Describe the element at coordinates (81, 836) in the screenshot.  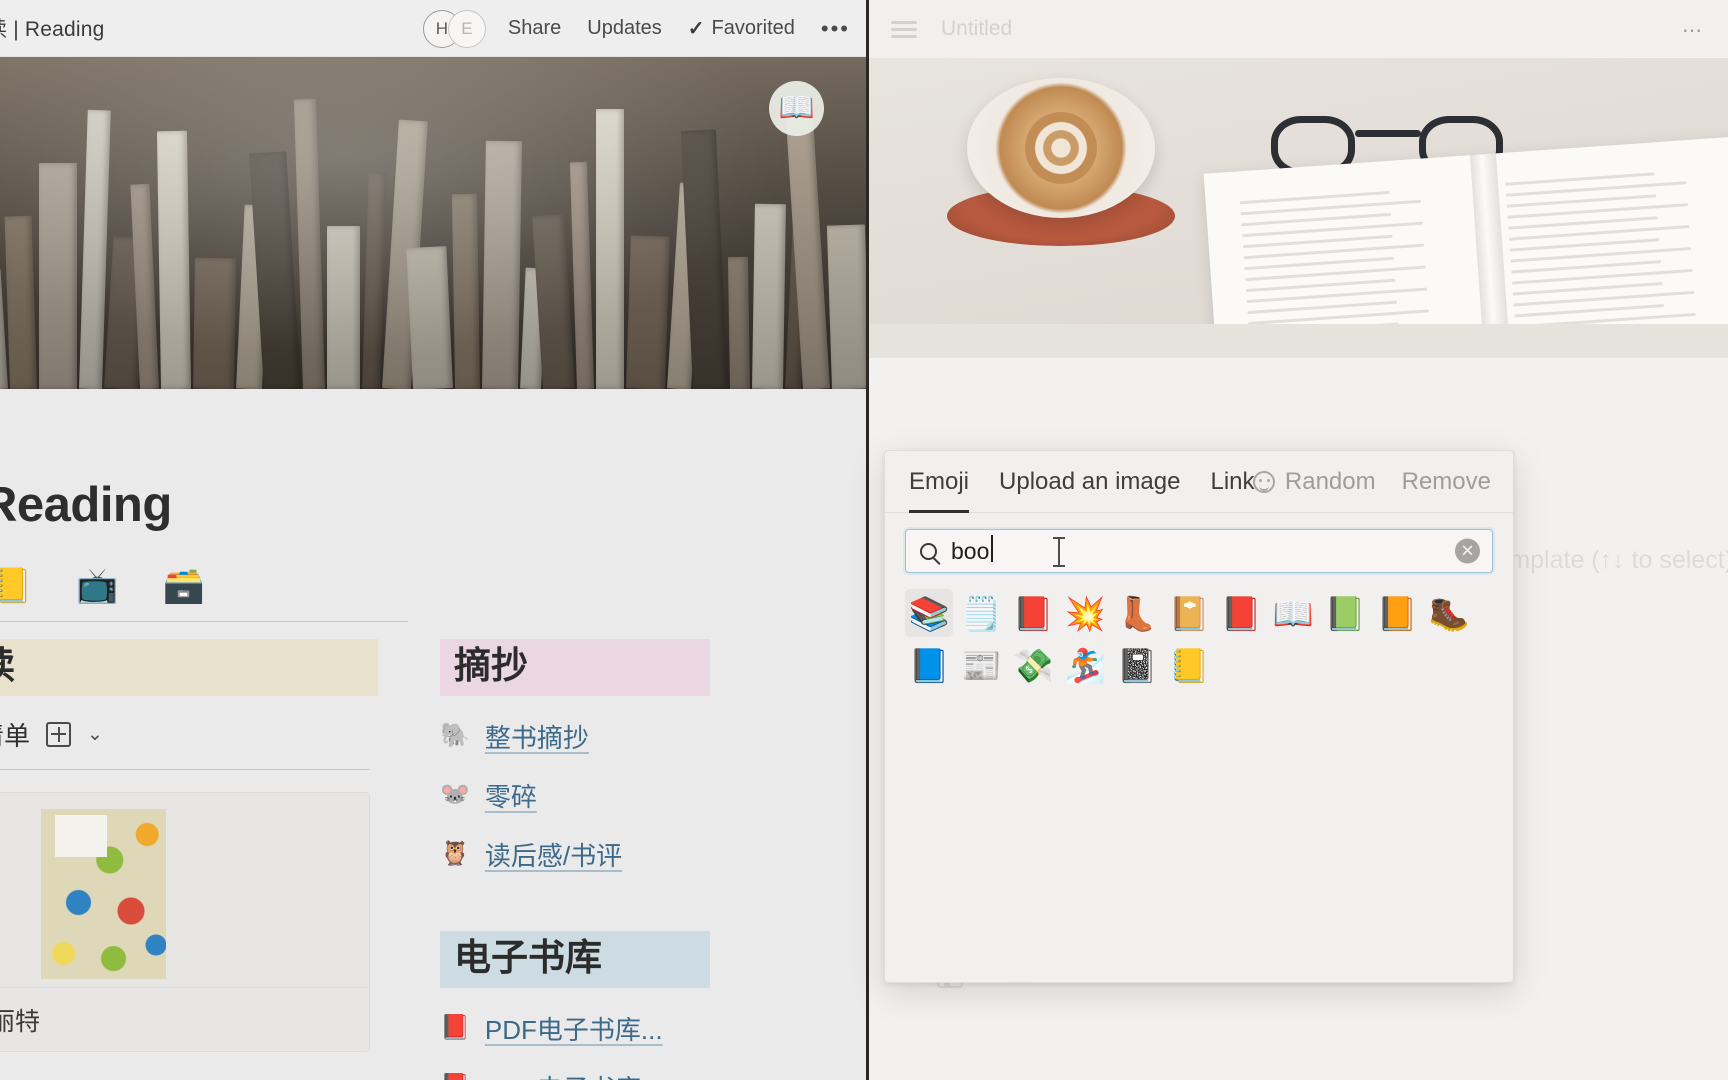
I see `book-cover-label` at that location.